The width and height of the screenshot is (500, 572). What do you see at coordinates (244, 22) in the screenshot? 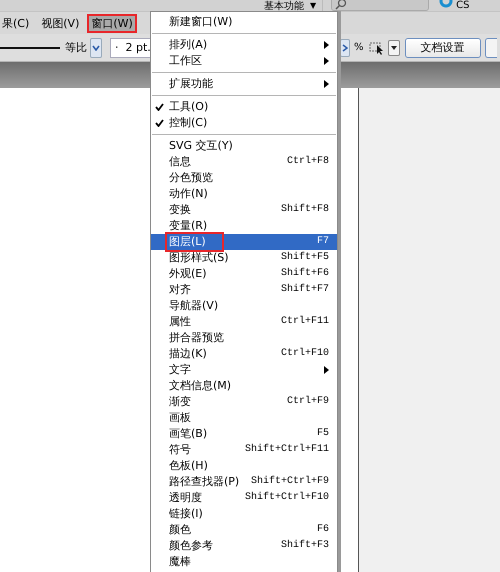
I see `menu-item: 新建窗口(W)` at bounding box center [244, 22].